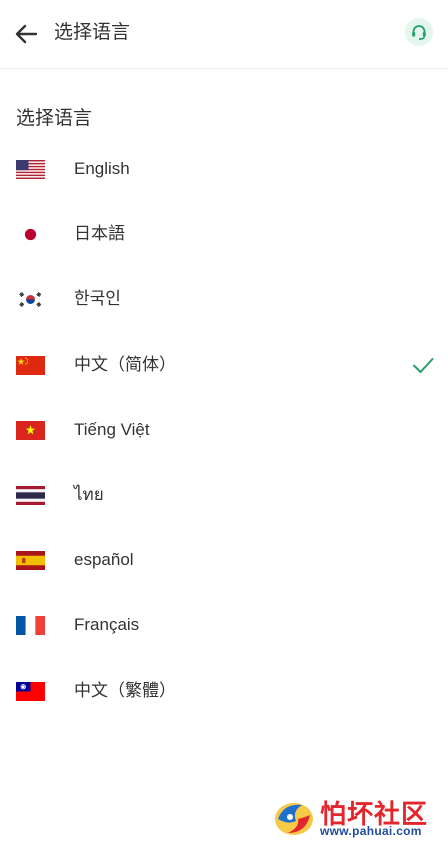 This screenshot has height=843, width=448. Describe the element at coordinates (104, 560) in the screenshot. I see `language-label: español` at that location.